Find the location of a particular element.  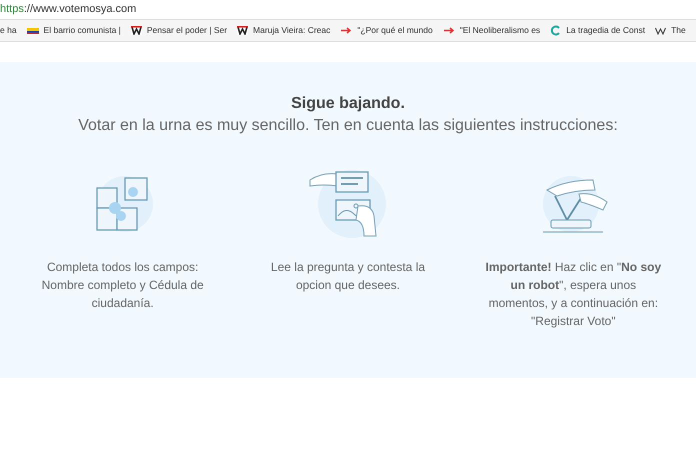

wiki-icon is located at coordinates (660, 30).